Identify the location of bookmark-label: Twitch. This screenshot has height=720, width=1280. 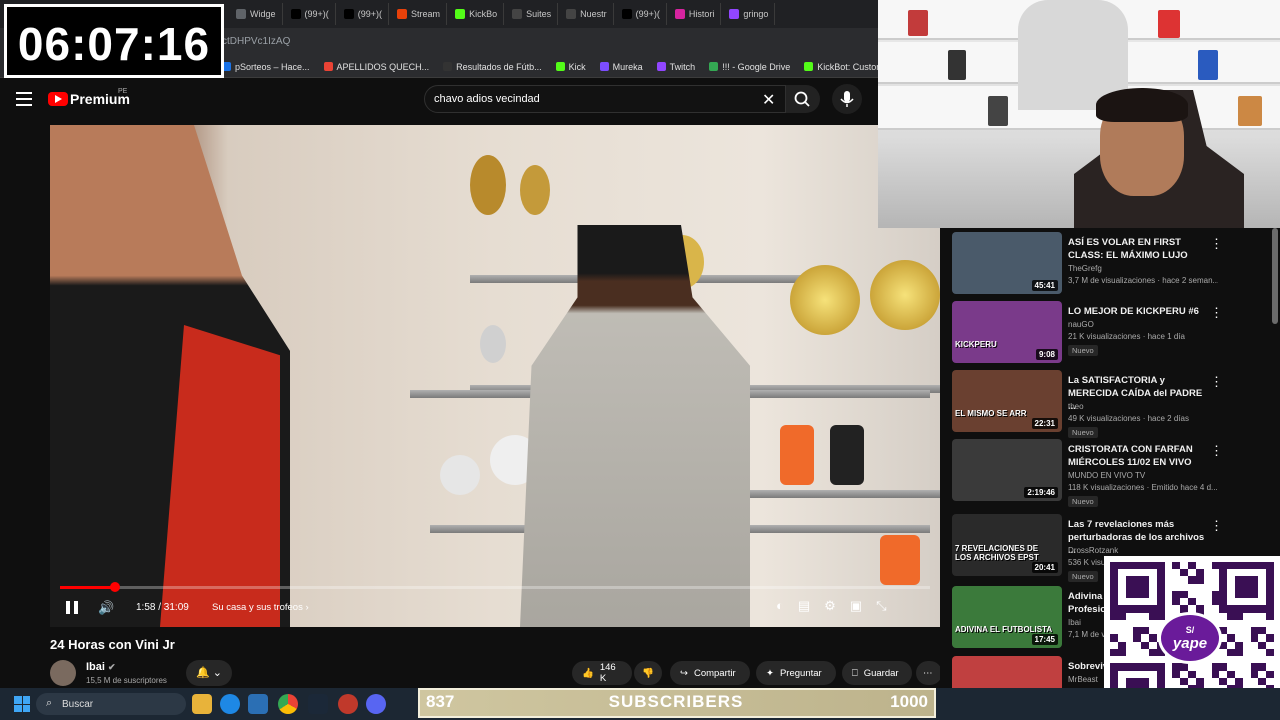
(682, 66).